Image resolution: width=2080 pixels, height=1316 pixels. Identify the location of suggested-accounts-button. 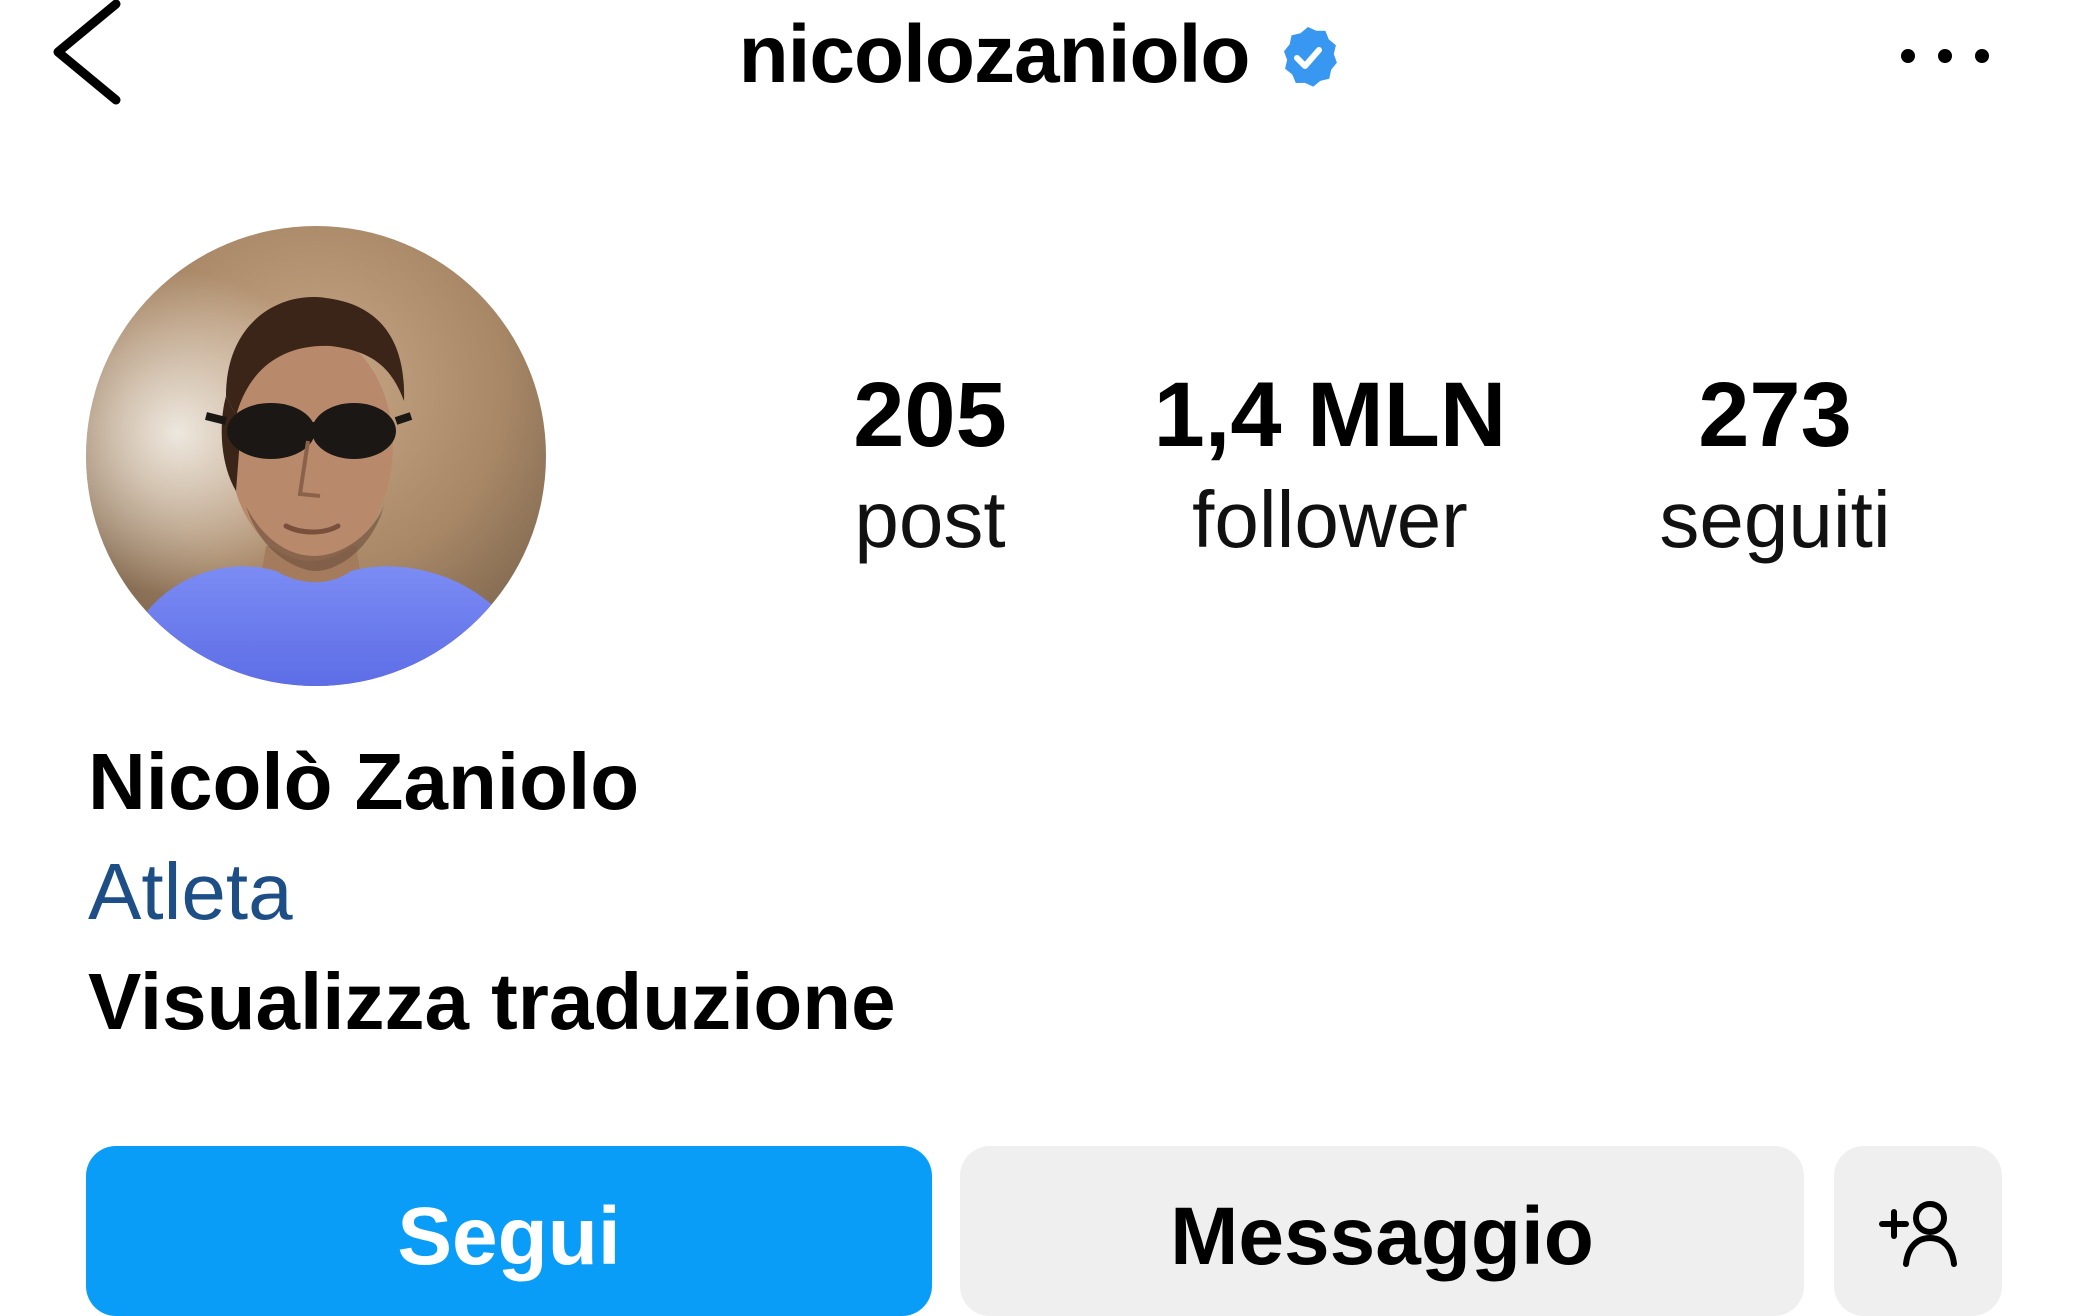
(1918, 1231).